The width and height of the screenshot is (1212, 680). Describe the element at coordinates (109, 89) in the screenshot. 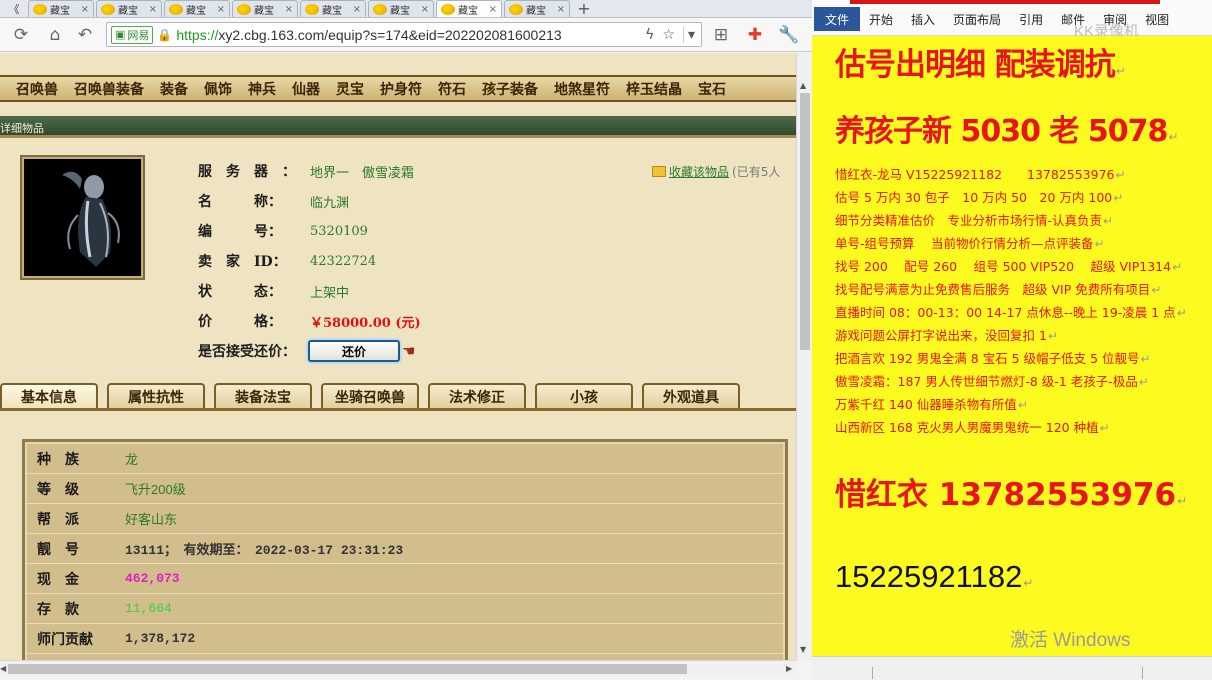

I see `menu-item: 召唤兽装备` at that location.